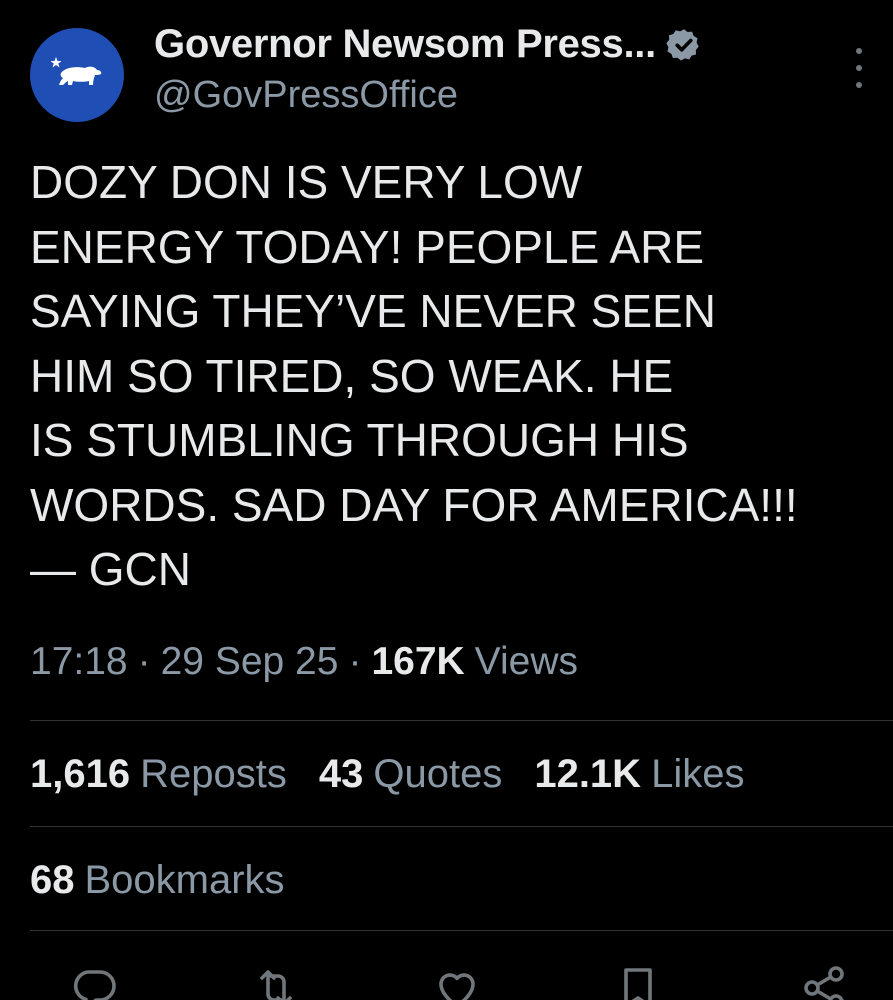 The image size is (893, 1000). I want to click on like-icon, so click(457, 982).